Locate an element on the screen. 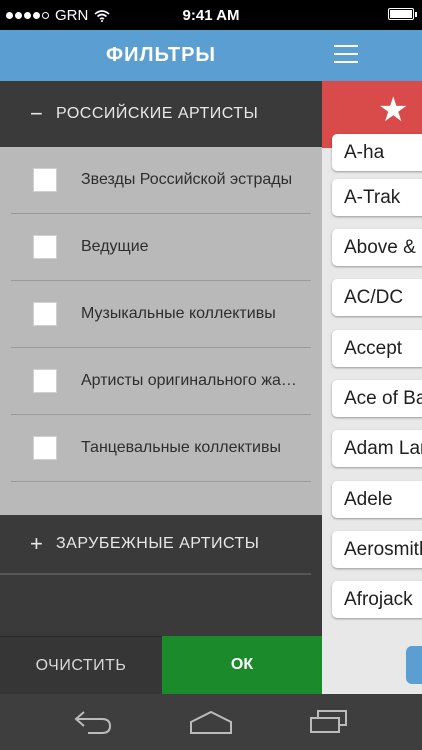 The height and width of the screenshot is (750, 422). clock: 9:41 AM is located at coordinates (211, 15).